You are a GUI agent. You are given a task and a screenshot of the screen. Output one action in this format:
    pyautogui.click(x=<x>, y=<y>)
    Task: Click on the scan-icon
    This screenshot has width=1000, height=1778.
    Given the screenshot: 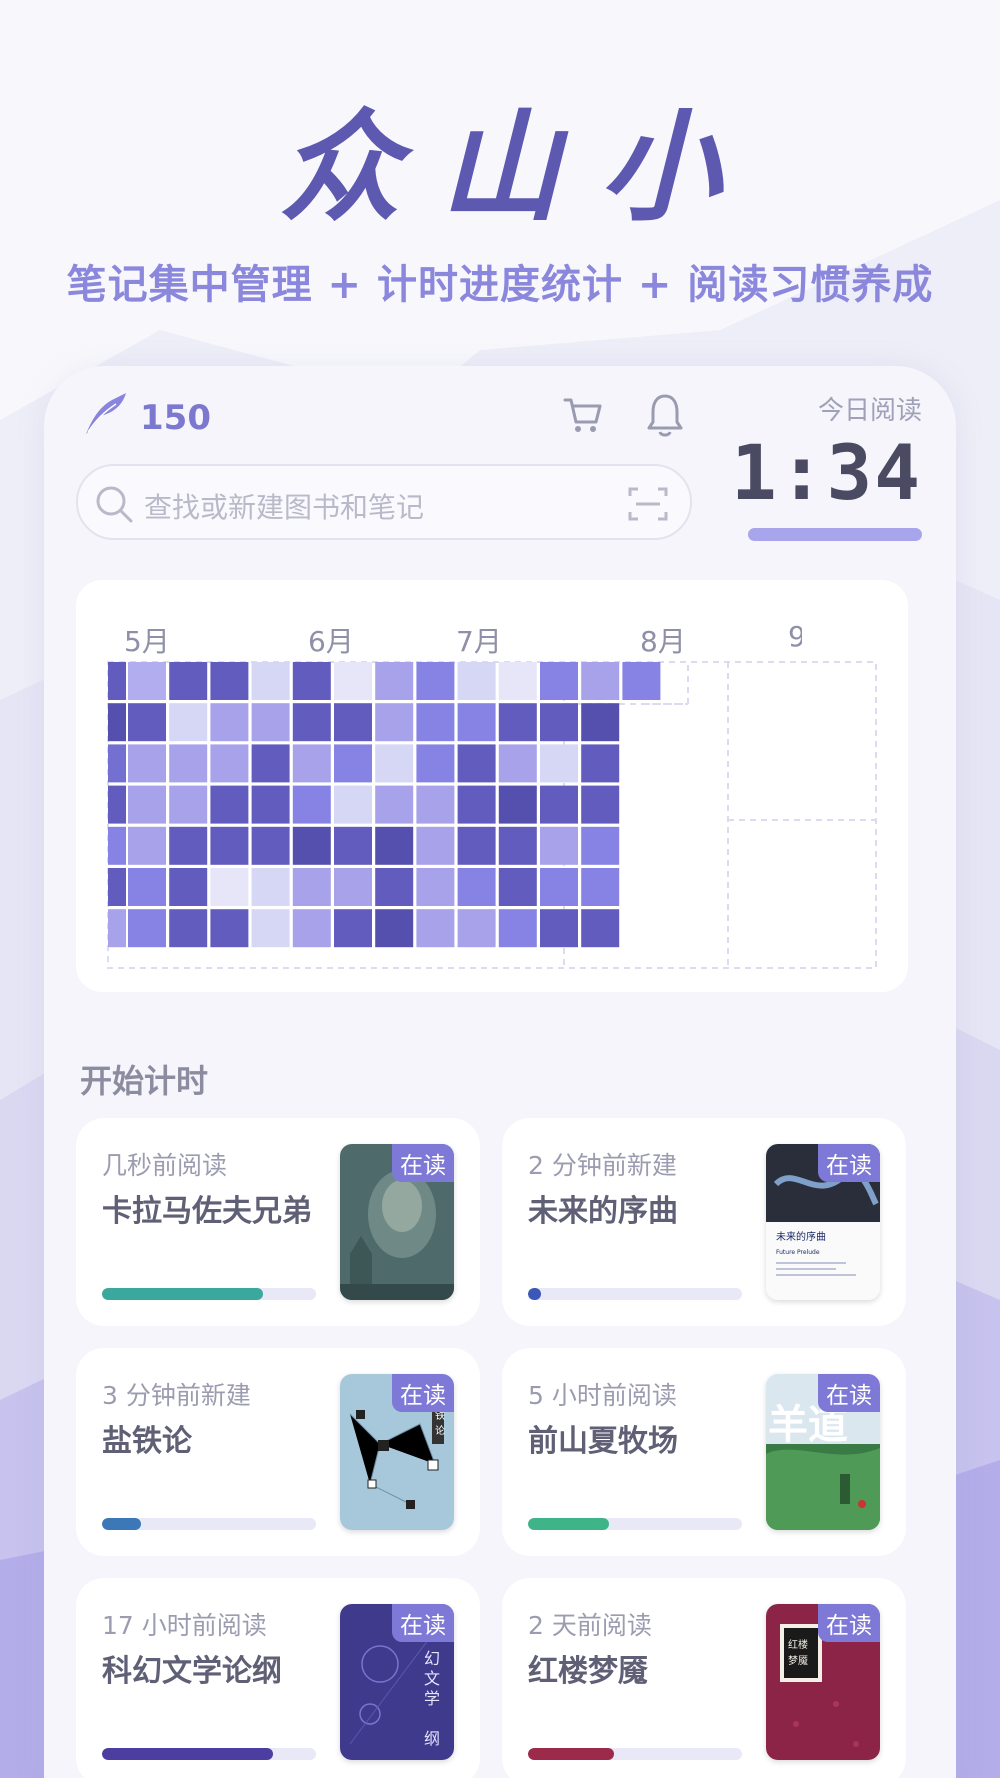 What is the action you would take?
    pyautogui.click(x=648, y=504)
    